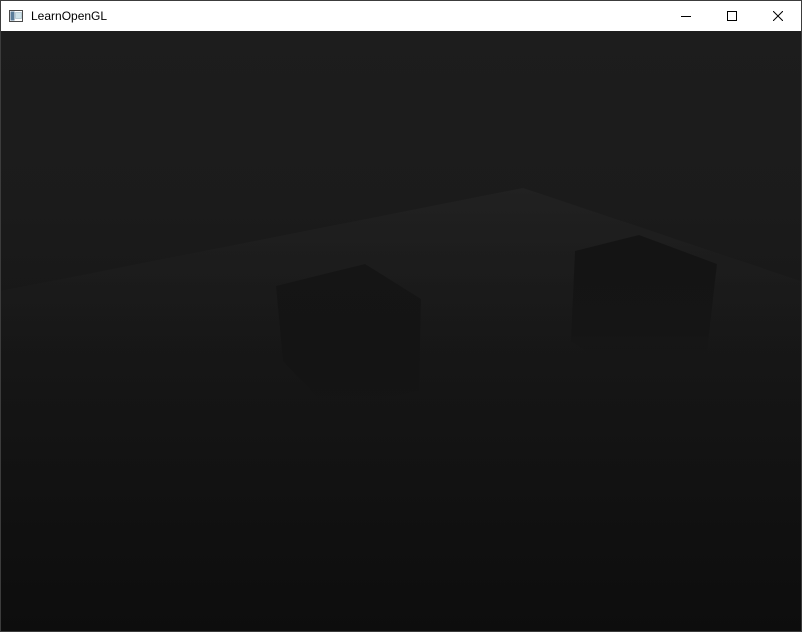 The width and height of the screenshot is (802, 632). I want to click on window-title: LearnOpenGL, so click(69, 16).